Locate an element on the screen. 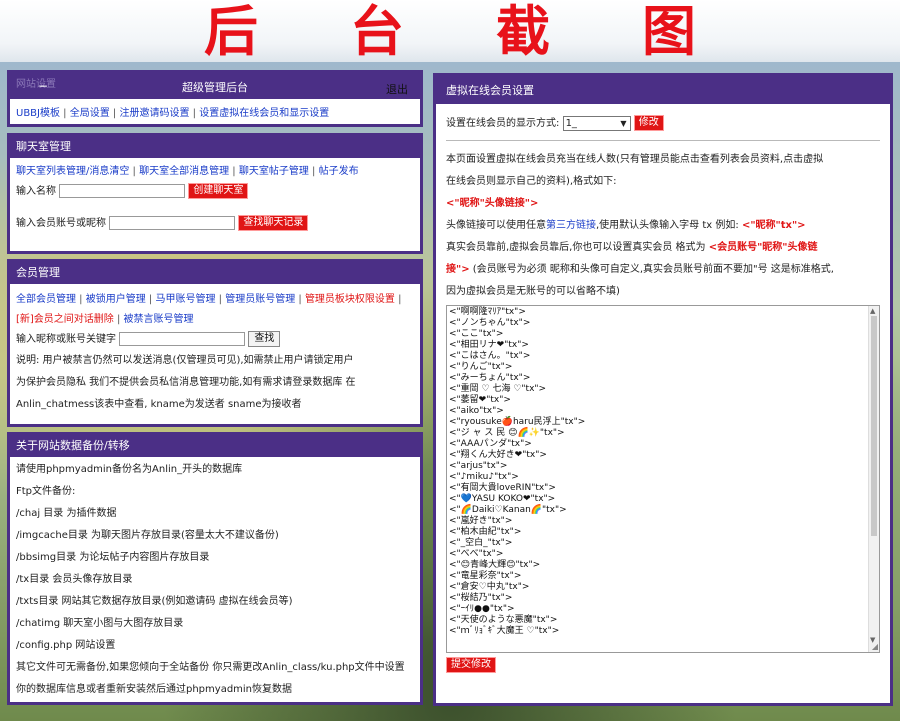  site-settings-links: UBBJ模板 | 全局设置 | 注册邀请码设置 | 设置虚拟在线会员和显示设置 is located at coordinates (173, 113).